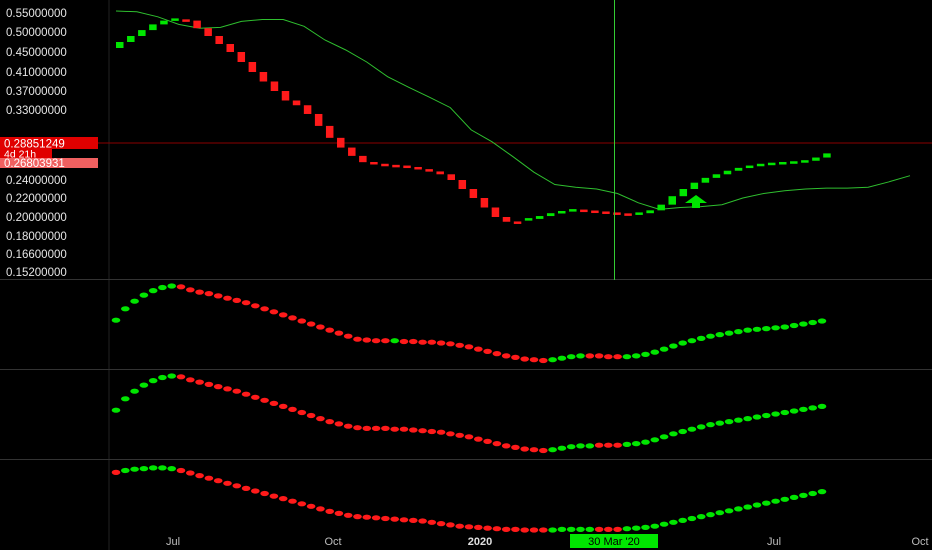  What do you see at coordinates (36, 53) in the screenshot?
I see `price-tick-label: 0.45000000` at bounding box center [36, 53].